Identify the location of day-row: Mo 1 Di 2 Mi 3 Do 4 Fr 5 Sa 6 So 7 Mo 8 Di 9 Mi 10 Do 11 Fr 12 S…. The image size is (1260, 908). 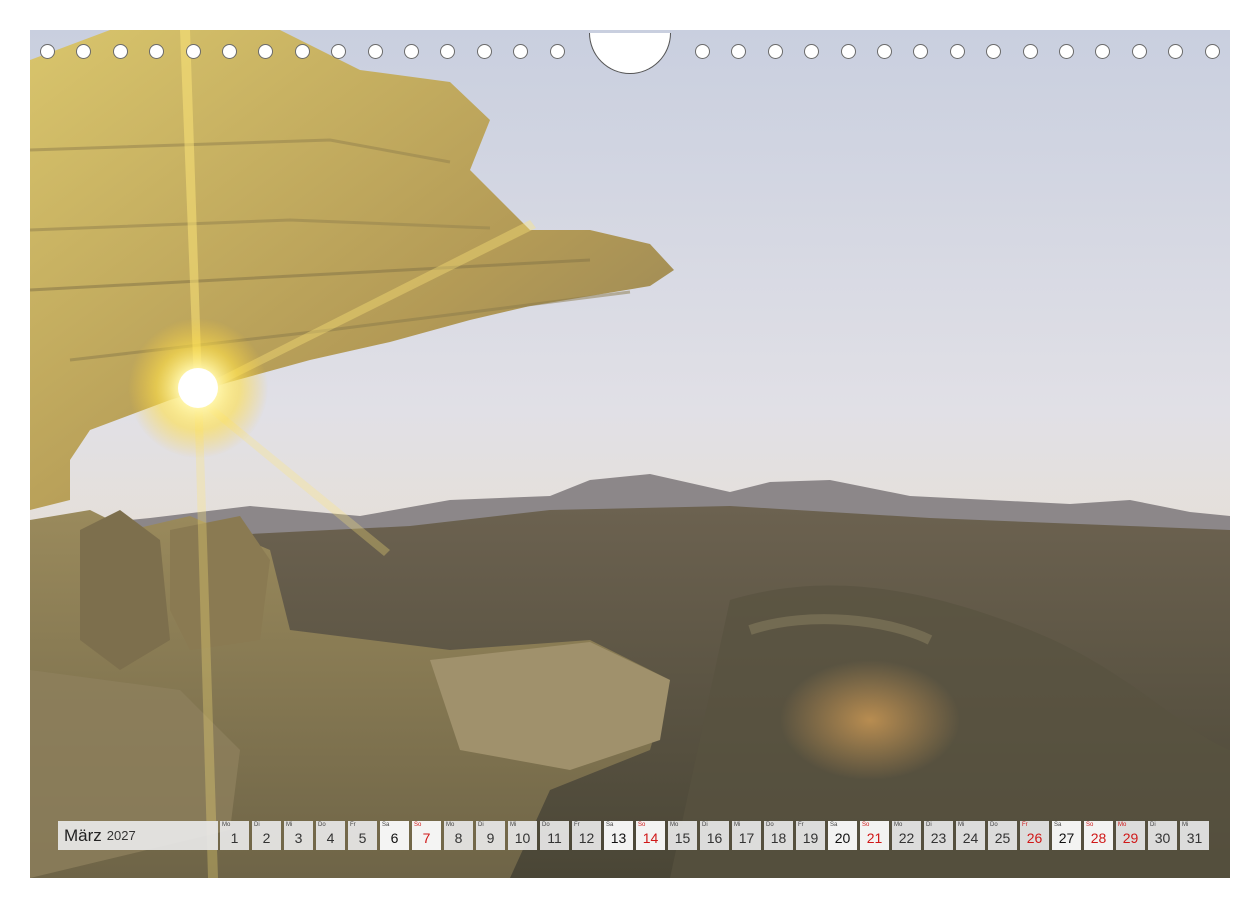
(714, 835).